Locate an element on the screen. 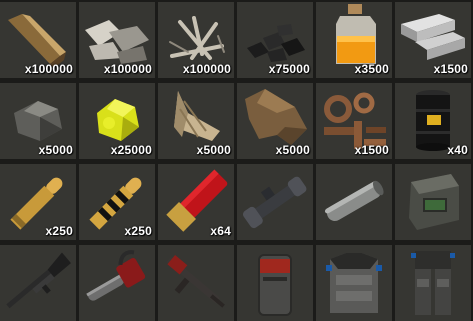 This screenshot has height=321, width=473. roadsign-kilt-icon is located at coordinates (433, 283).